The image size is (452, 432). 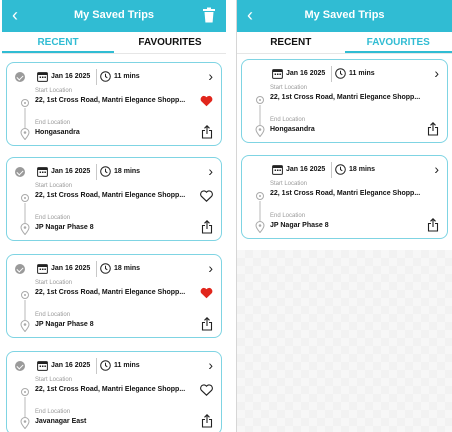 What do you see at coordinates (61, 421) in the screenshot?
I see `end-location-address: Javanagar East` at bounding box center [61, 421].